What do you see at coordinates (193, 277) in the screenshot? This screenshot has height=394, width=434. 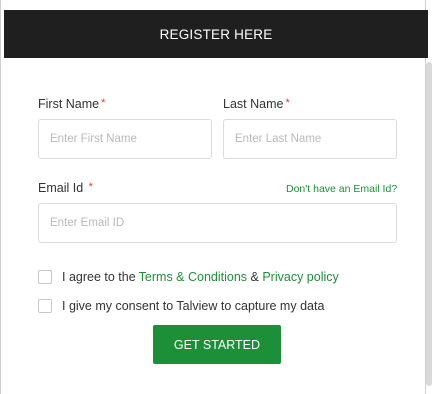 I see `terms-link: Terms & Conditions` at bounding box center [193, 277].